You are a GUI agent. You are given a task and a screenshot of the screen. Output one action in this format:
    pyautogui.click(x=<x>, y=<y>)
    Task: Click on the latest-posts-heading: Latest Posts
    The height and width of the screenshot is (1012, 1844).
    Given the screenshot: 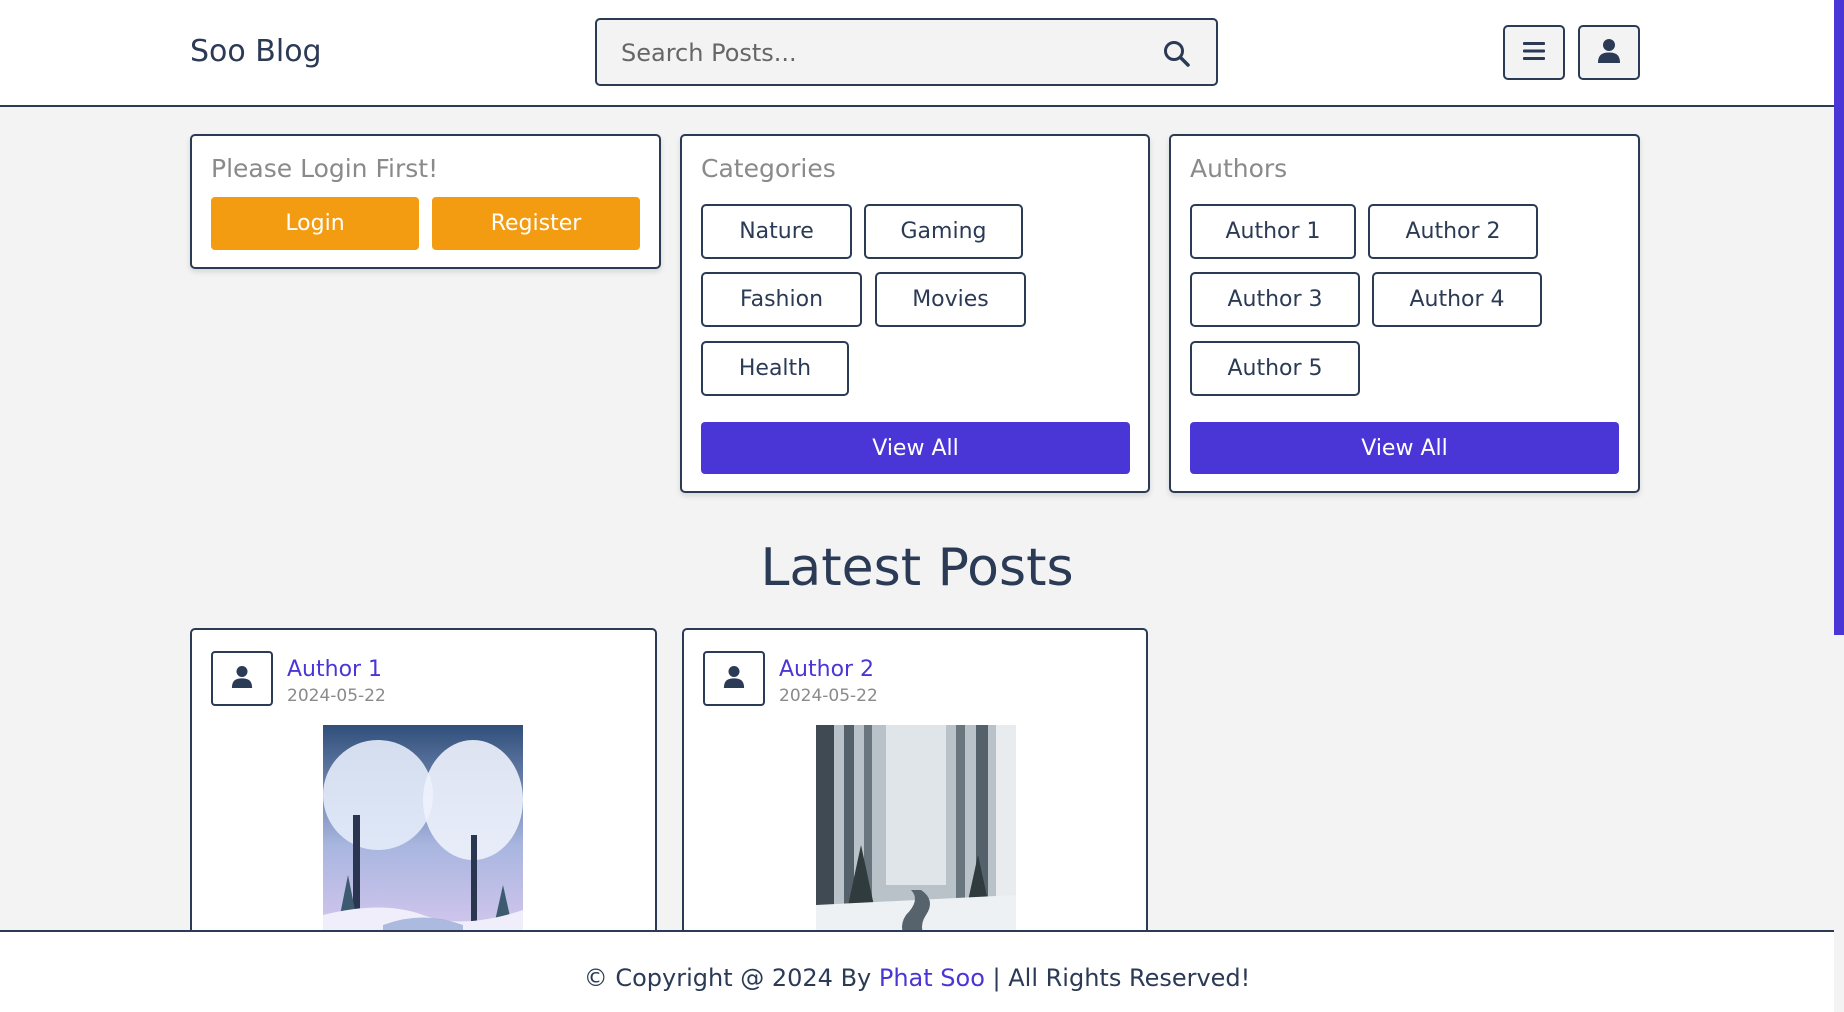 What is the action you would take?
    pyautogui.click(x=917, y=568)
    